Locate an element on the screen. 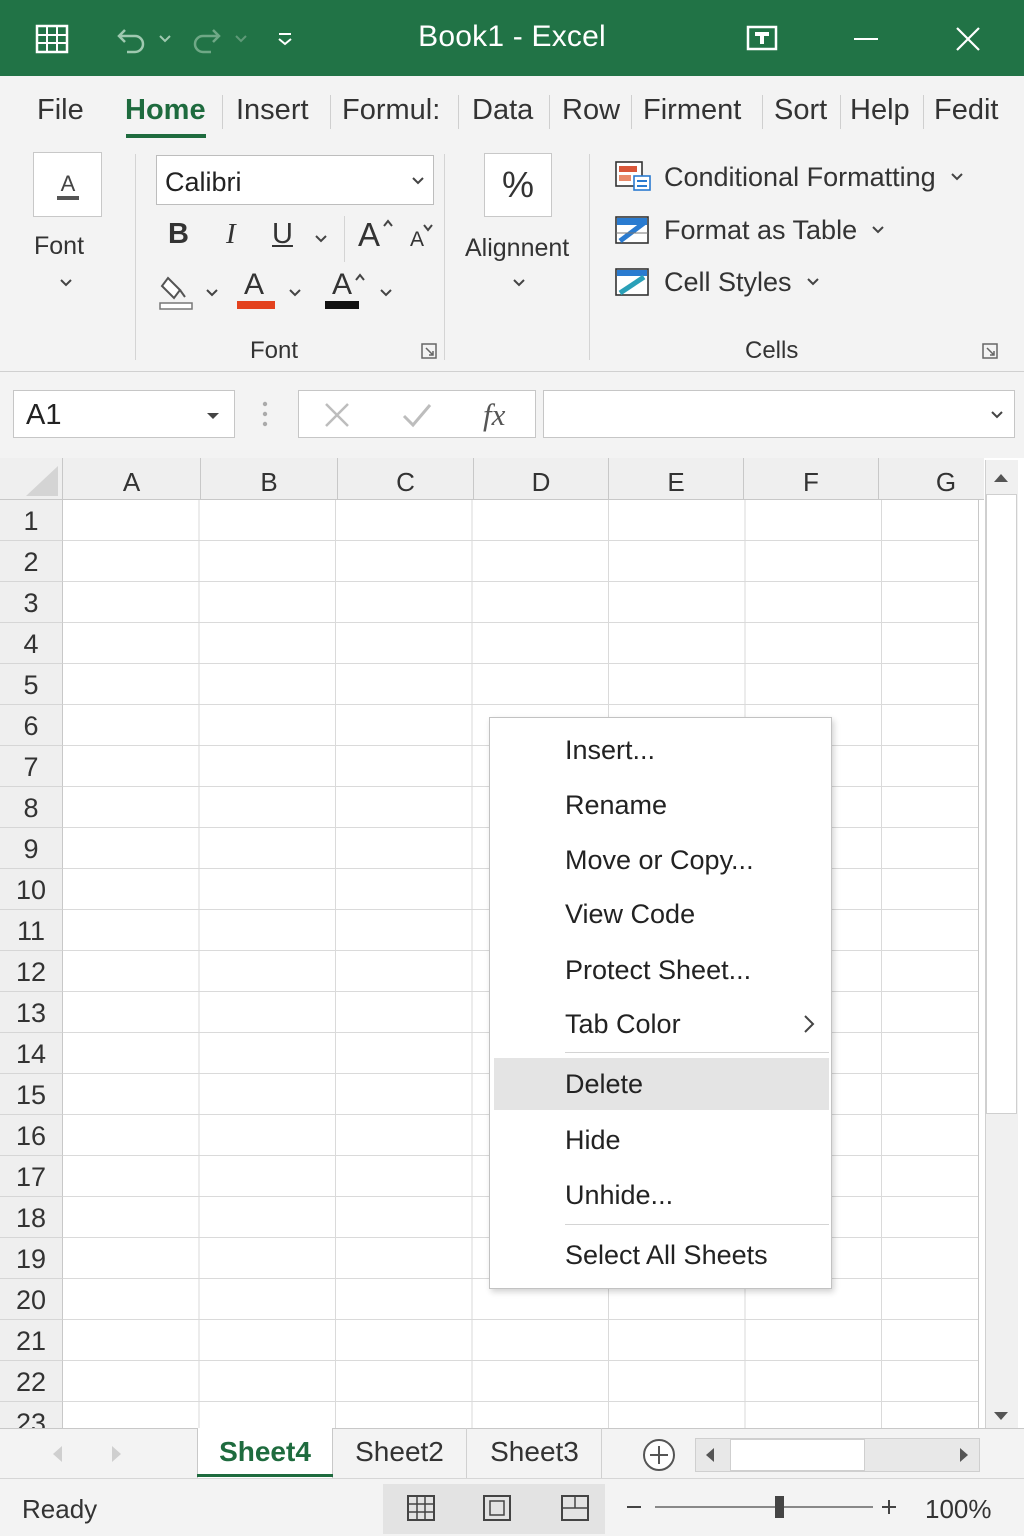  text-effect-letter: A is located at coordinates (342, 285).